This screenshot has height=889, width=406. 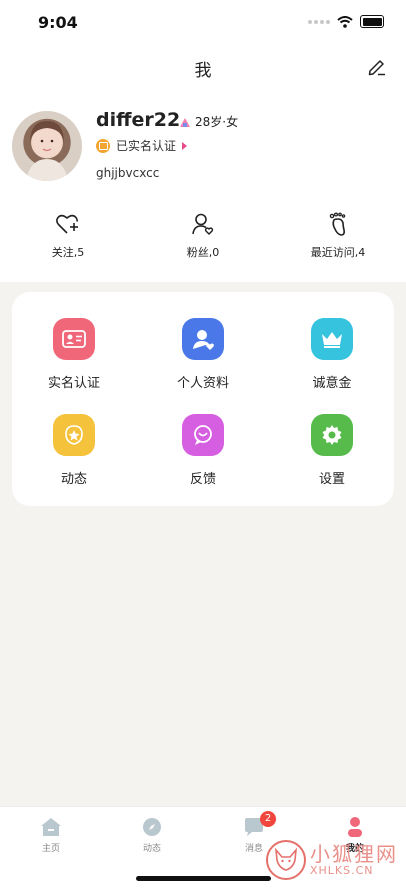 I want to click on menu-label: 个人资料, so click(x=202, y=383).